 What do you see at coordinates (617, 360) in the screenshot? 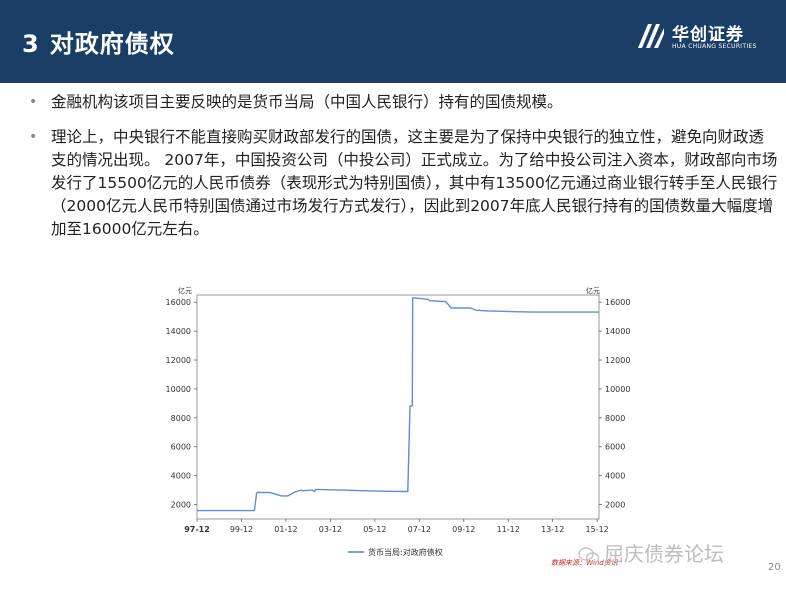
I see `y-tick-label-right: 12000` at bounding box center [617, 360].